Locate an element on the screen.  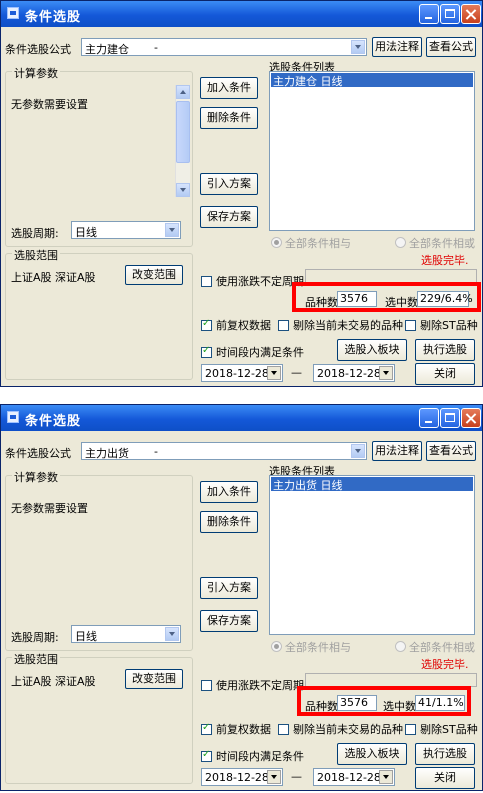
status-text: 选股完毕. is located at coordinates (445, 260).